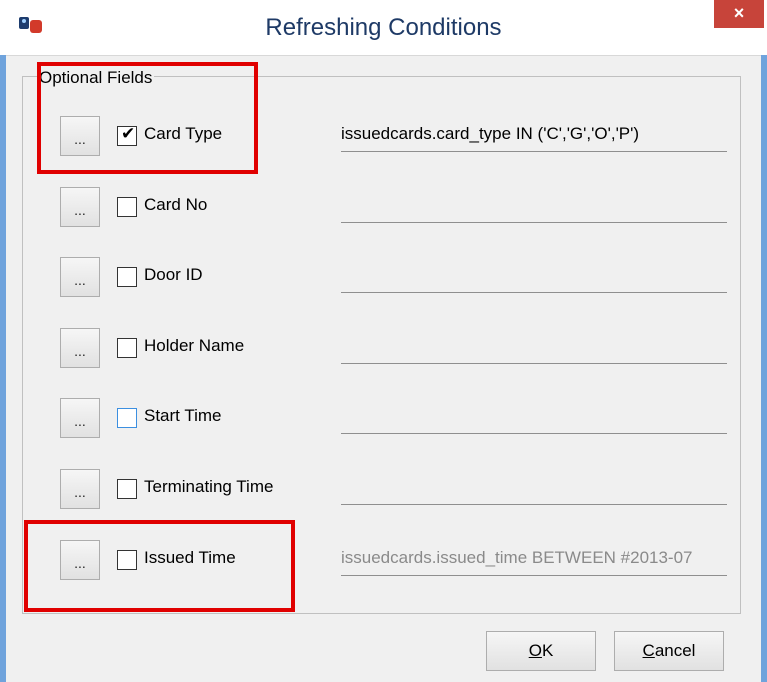 The width and height of the screenshot is (767, 682). I want to click on field-row-door-id: ... Door ID, so click(383, 279).